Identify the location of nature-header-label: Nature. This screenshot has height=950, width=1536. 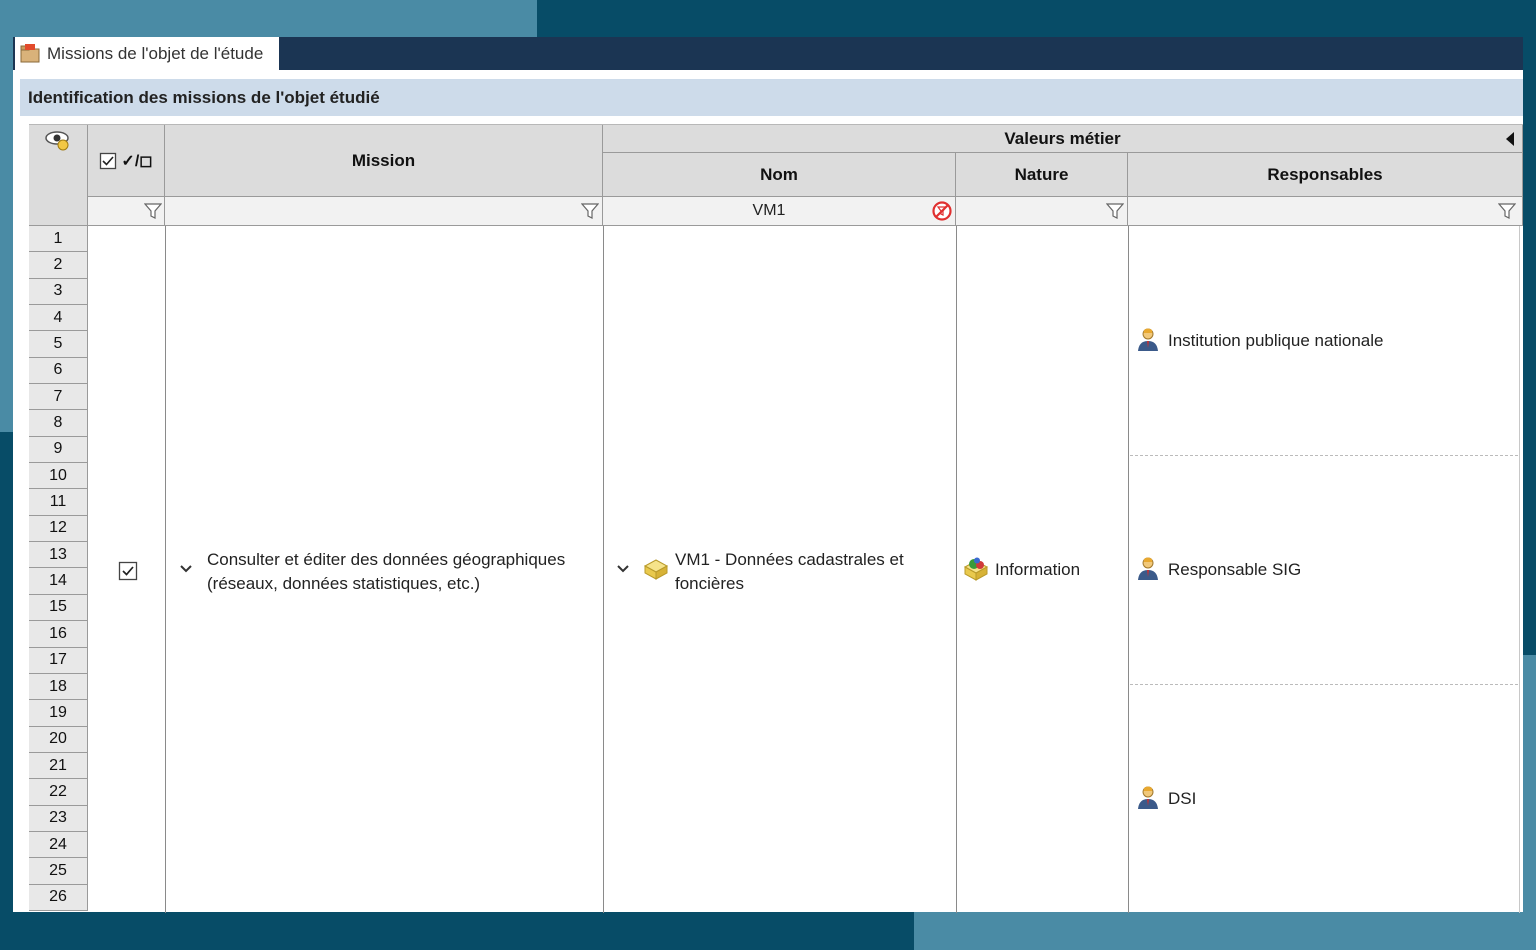
(1041, 174).